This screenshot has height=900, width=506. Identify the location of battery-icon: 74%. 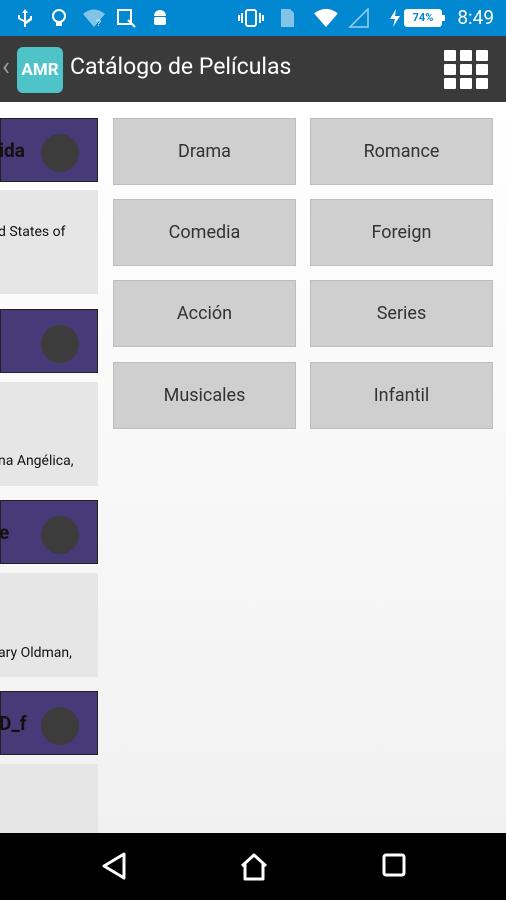
(424, 18).